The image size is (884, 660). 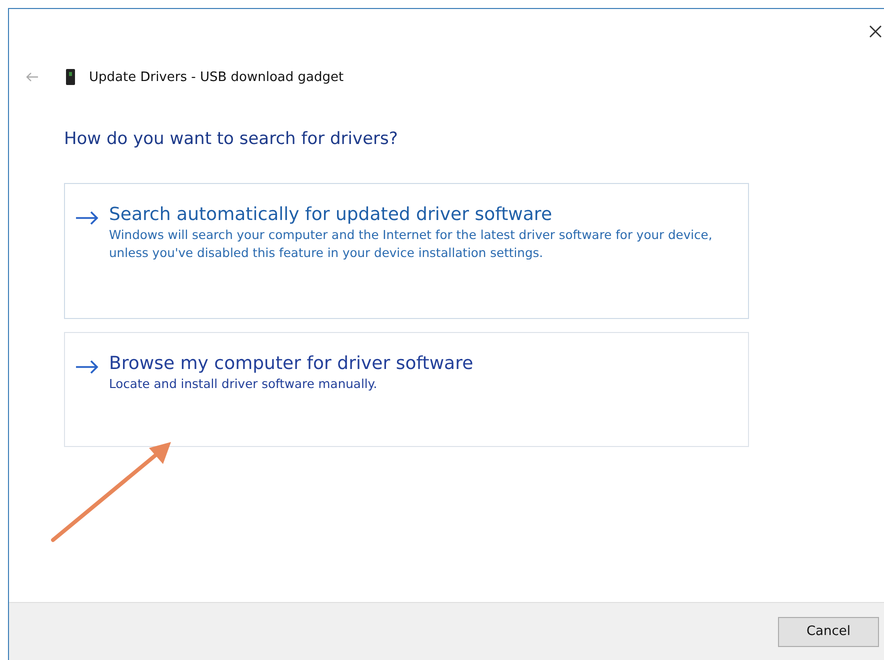 I want to click on option-description: Locate and install driver software manually., so click(x=243, y=384).